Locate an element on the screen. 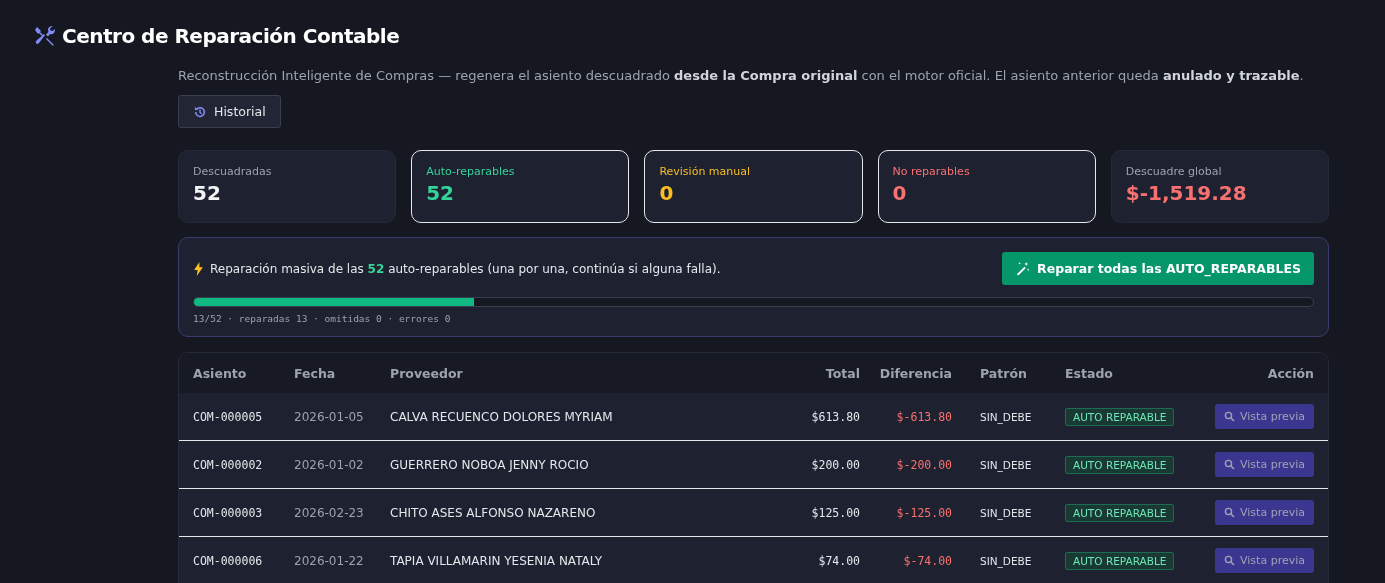  bulk-message: Reparación masiva de las 52 auto-reparables (una por una, continúa si alguna falla). is located at coordinates (465, 268).